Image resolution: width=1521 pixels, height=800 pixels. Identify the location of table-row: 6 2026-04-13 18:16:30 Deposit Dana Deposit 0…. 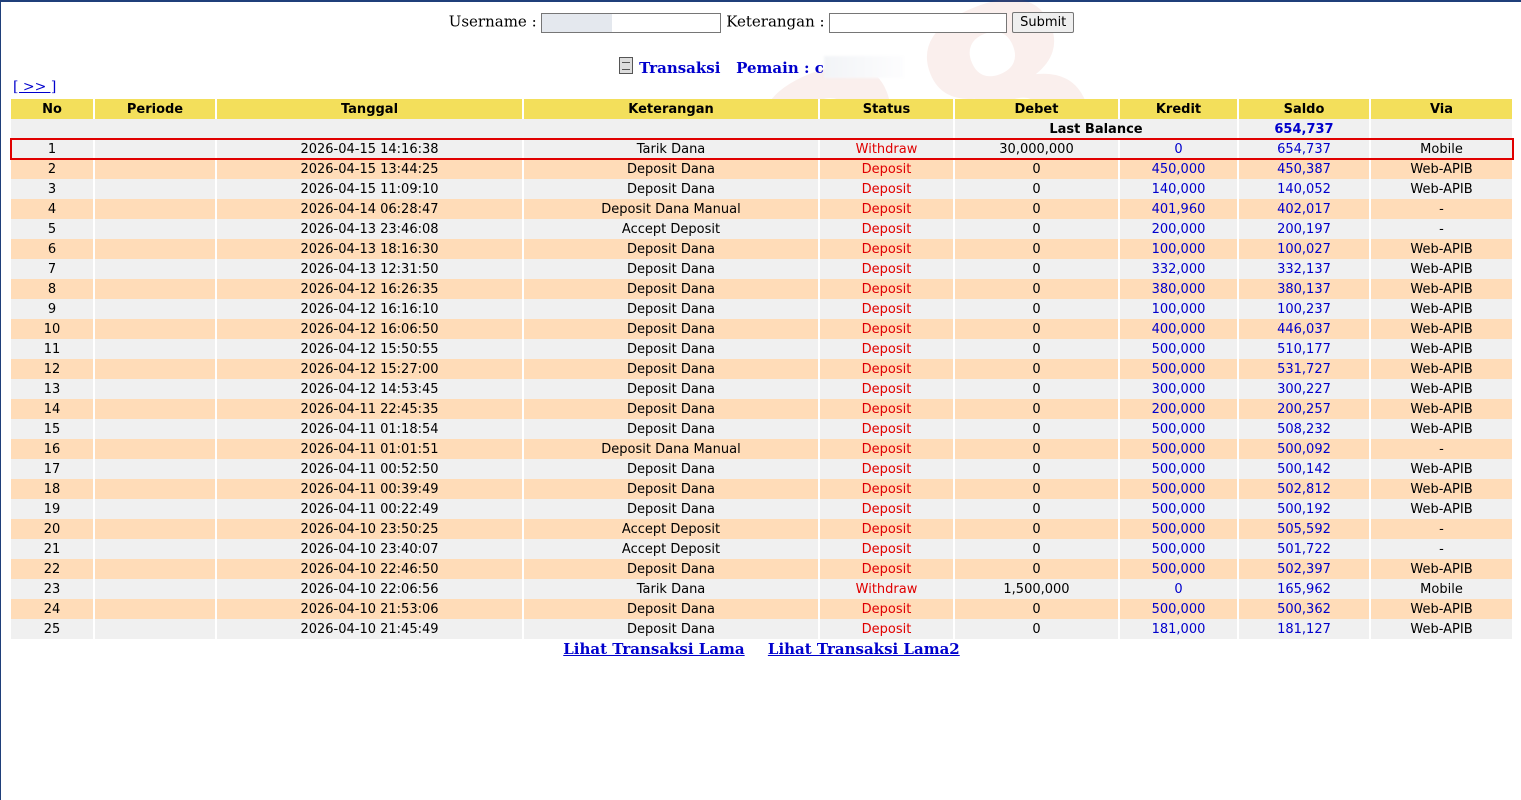
(762, 249).